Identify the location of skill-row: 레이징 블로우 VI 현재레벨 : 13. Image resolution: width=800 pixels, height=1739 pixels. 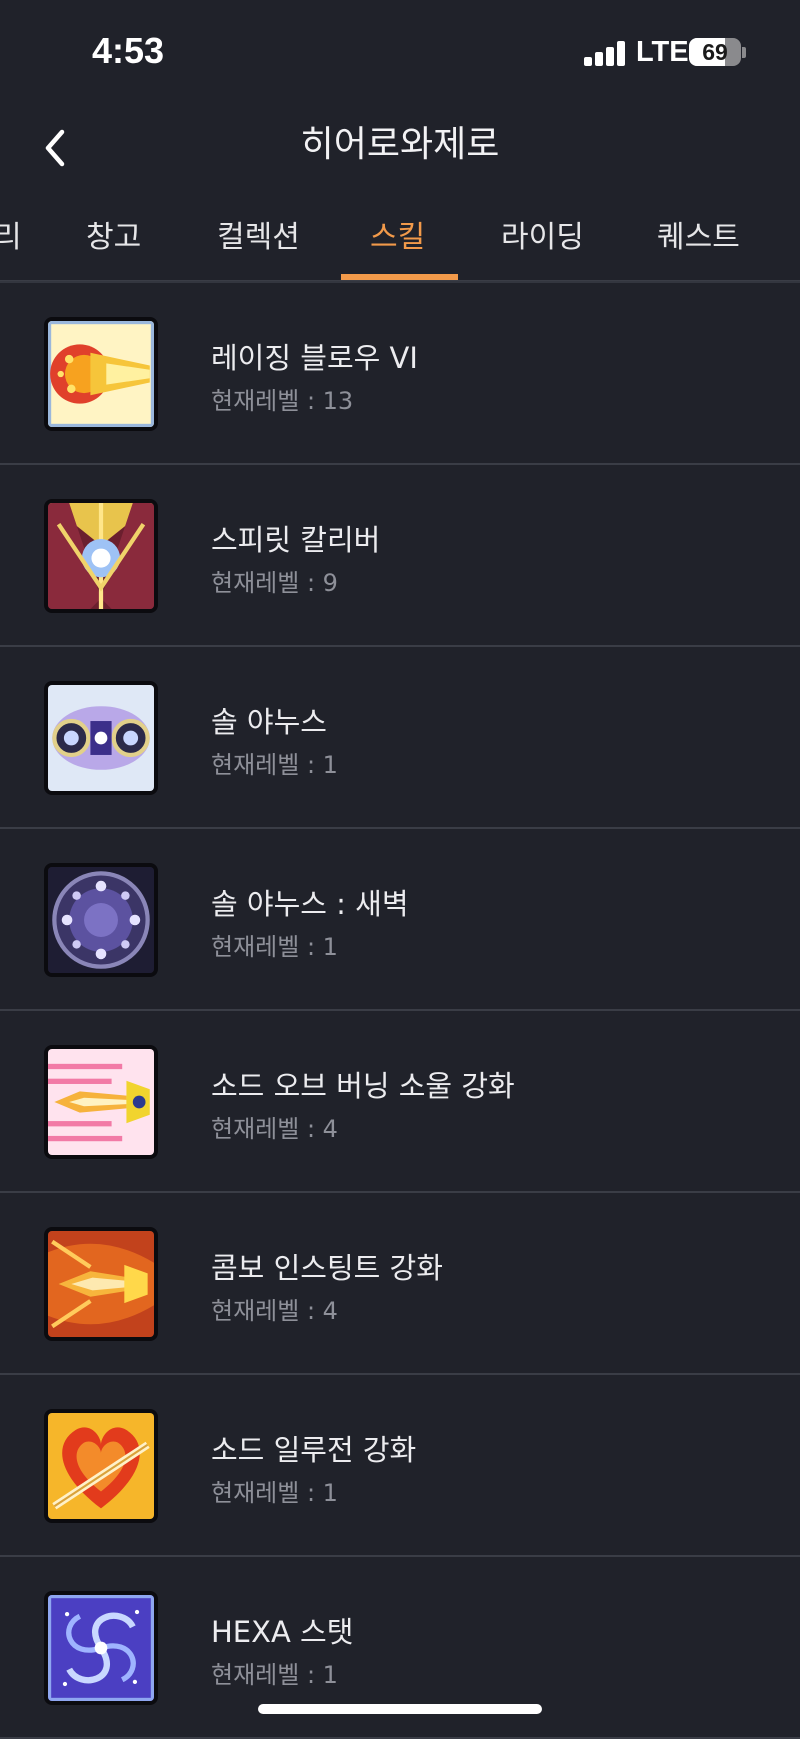
(400, 374).